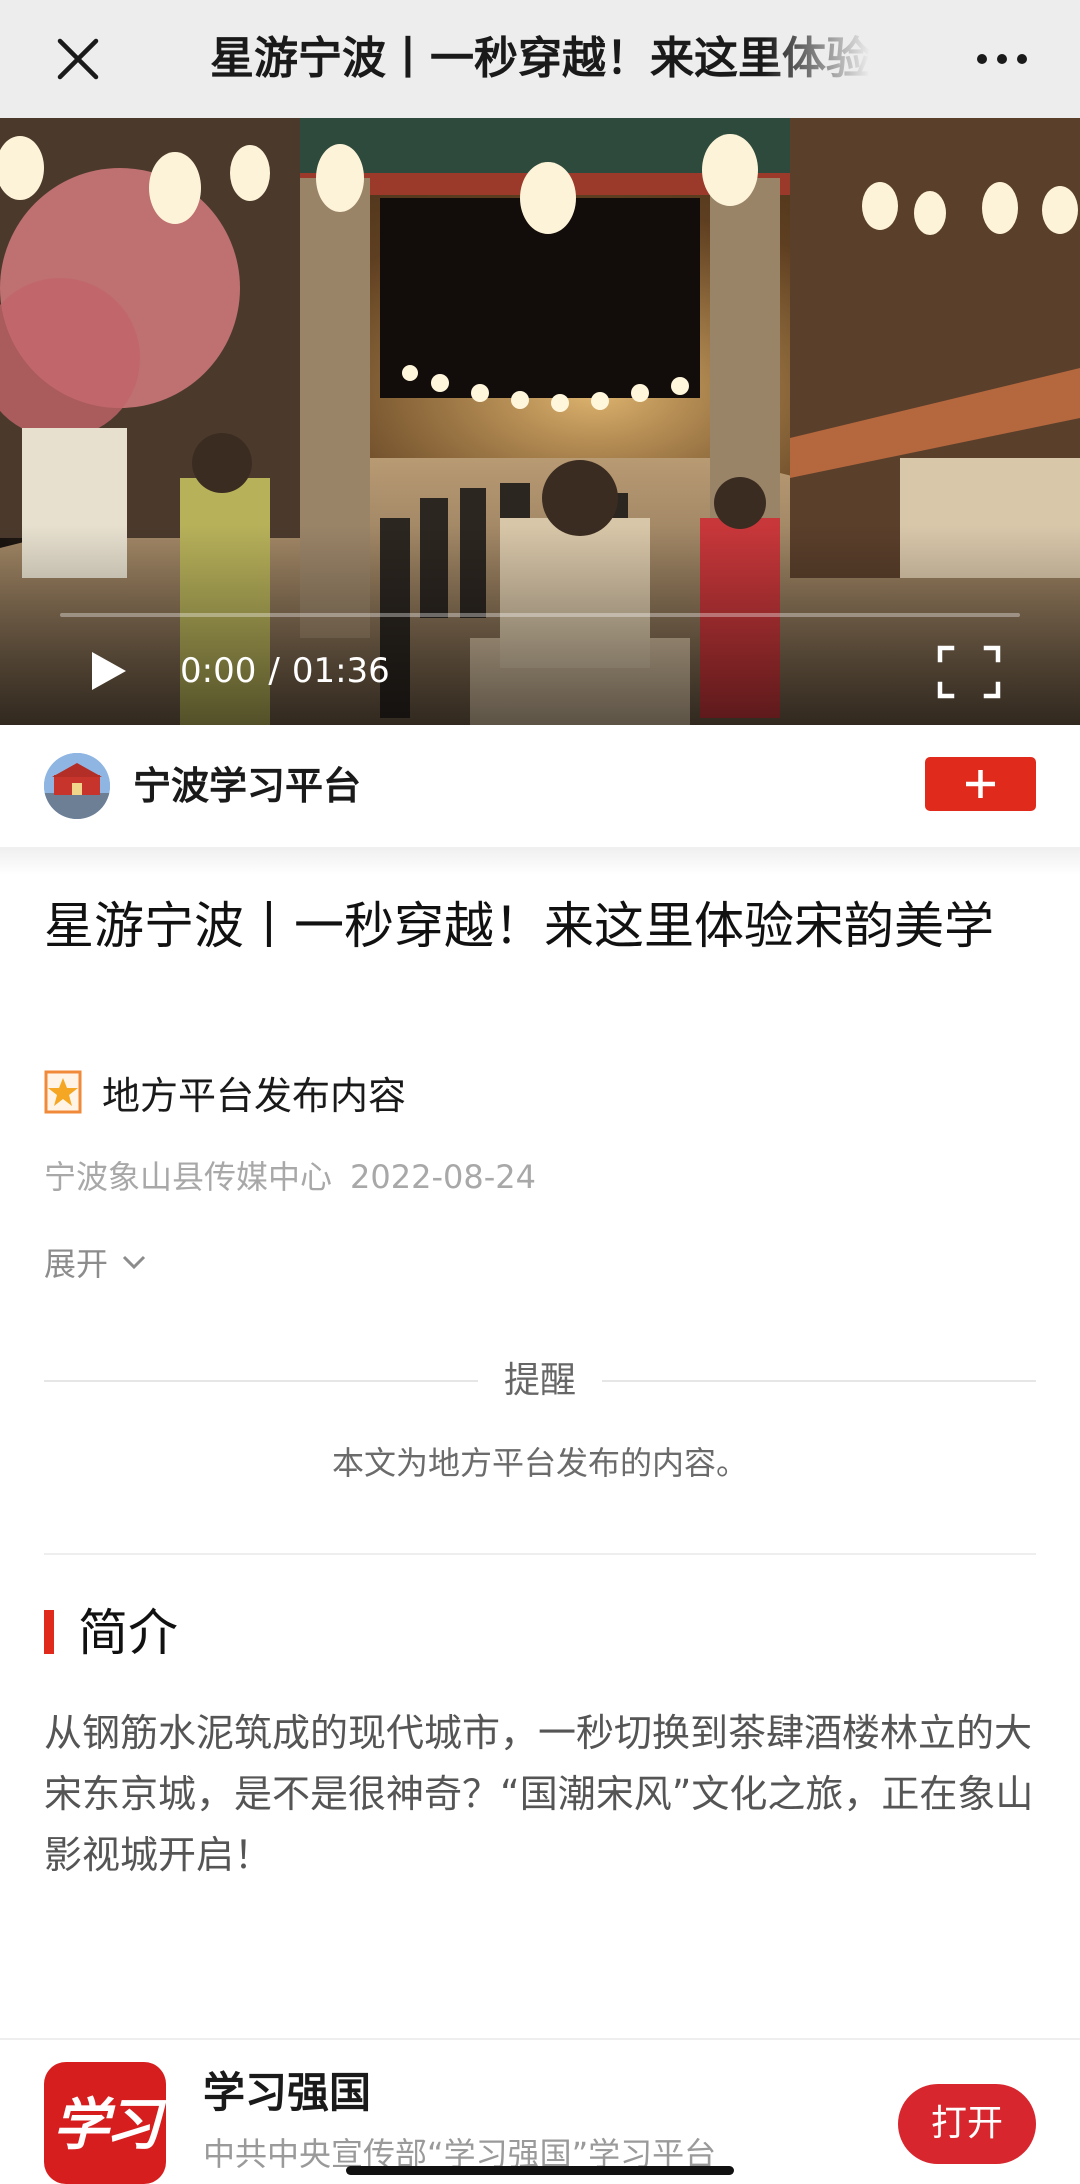 This screenshot has width=1080, height=2184. What do you see at coordinates (218, 671) in the screenshot?
I see `video-current-time: 0:00` at bounding box center [218, 671].